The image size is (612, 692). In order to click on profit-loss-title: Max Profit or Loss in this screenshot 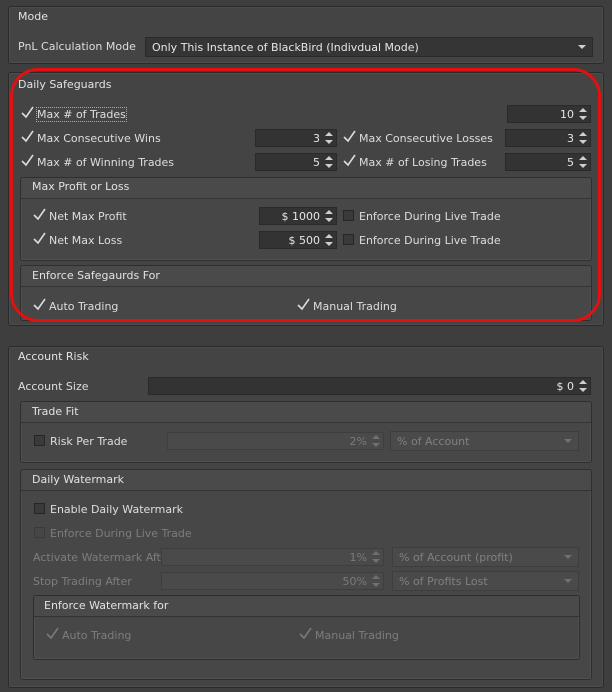, I will do `click(81, 186)`.